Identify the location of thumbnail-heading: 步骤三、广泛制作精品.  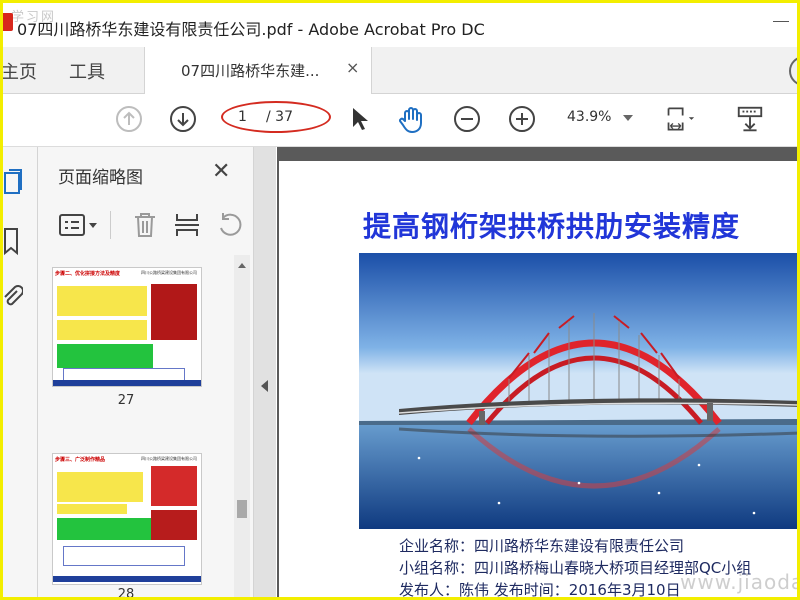
(80, 460).